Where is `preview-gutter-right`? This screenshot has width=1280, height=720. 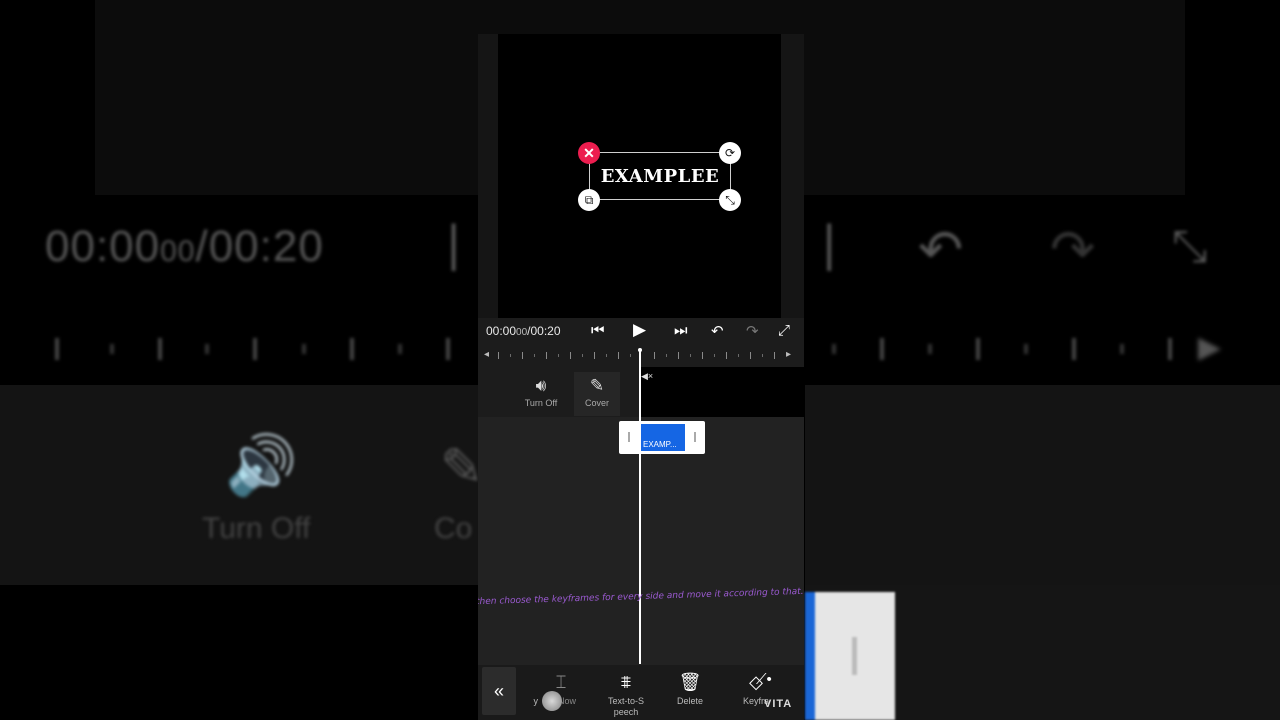
preview-gutter-right is located at coordinates (792, 176).